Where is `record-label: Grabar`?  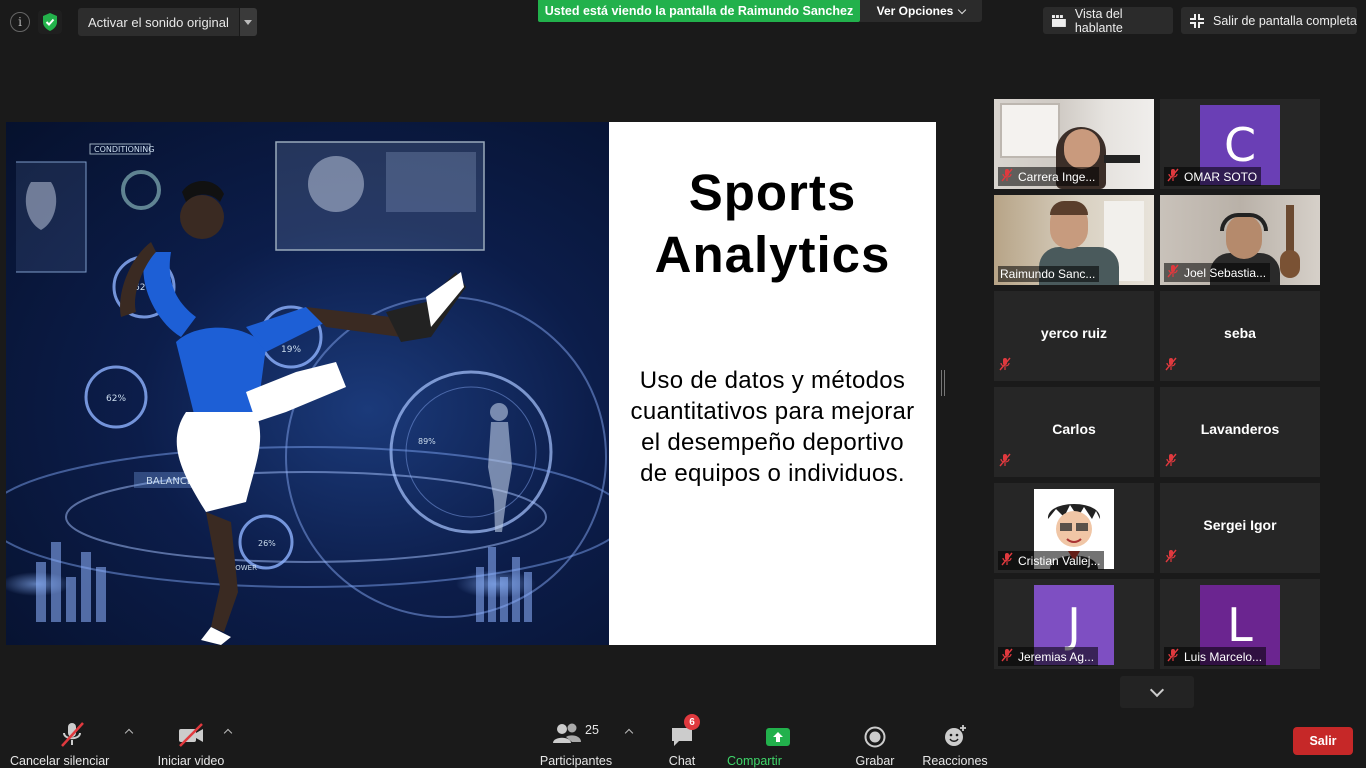 record-label: Grabar is located at coordinates (875, 761).